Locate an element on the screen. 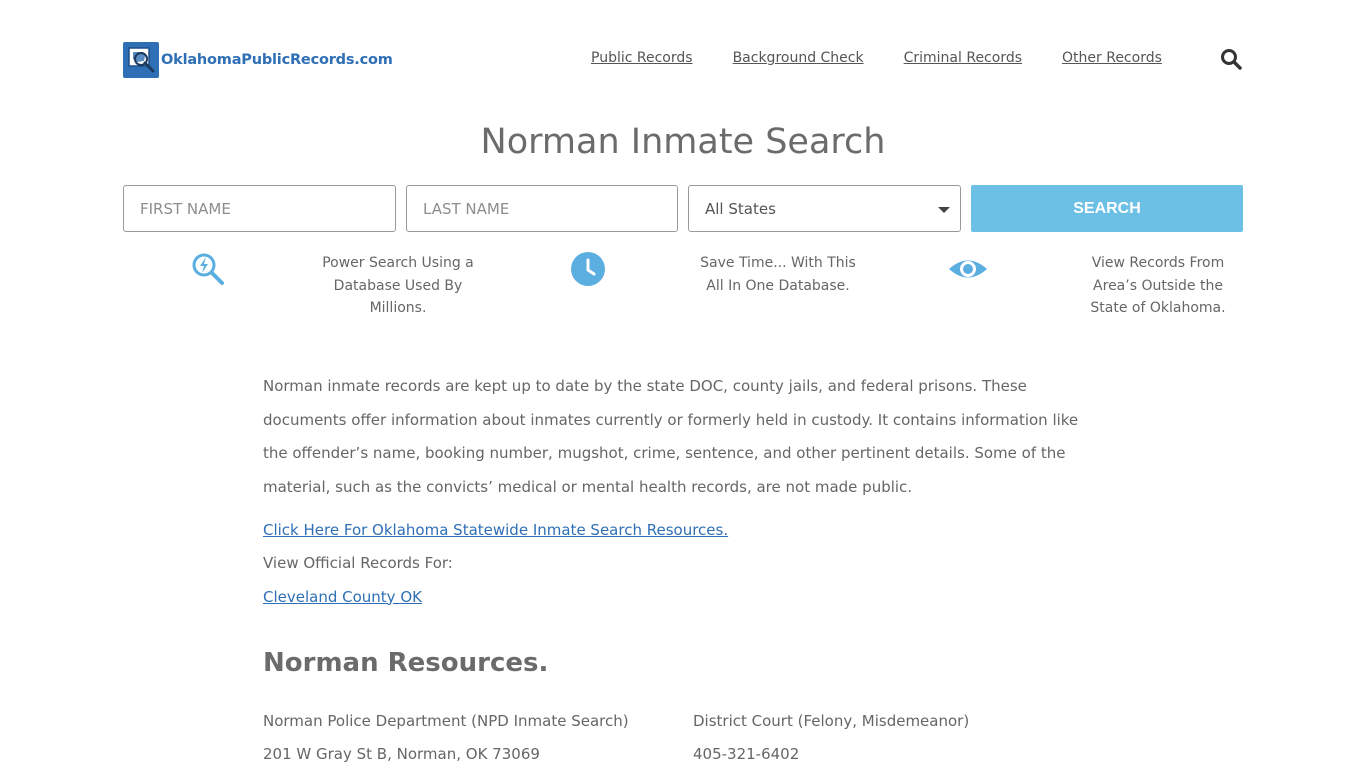 The image size is (1366, 768). resource-court-phone: 405-321-6402 is located at coordinates (746, 754).